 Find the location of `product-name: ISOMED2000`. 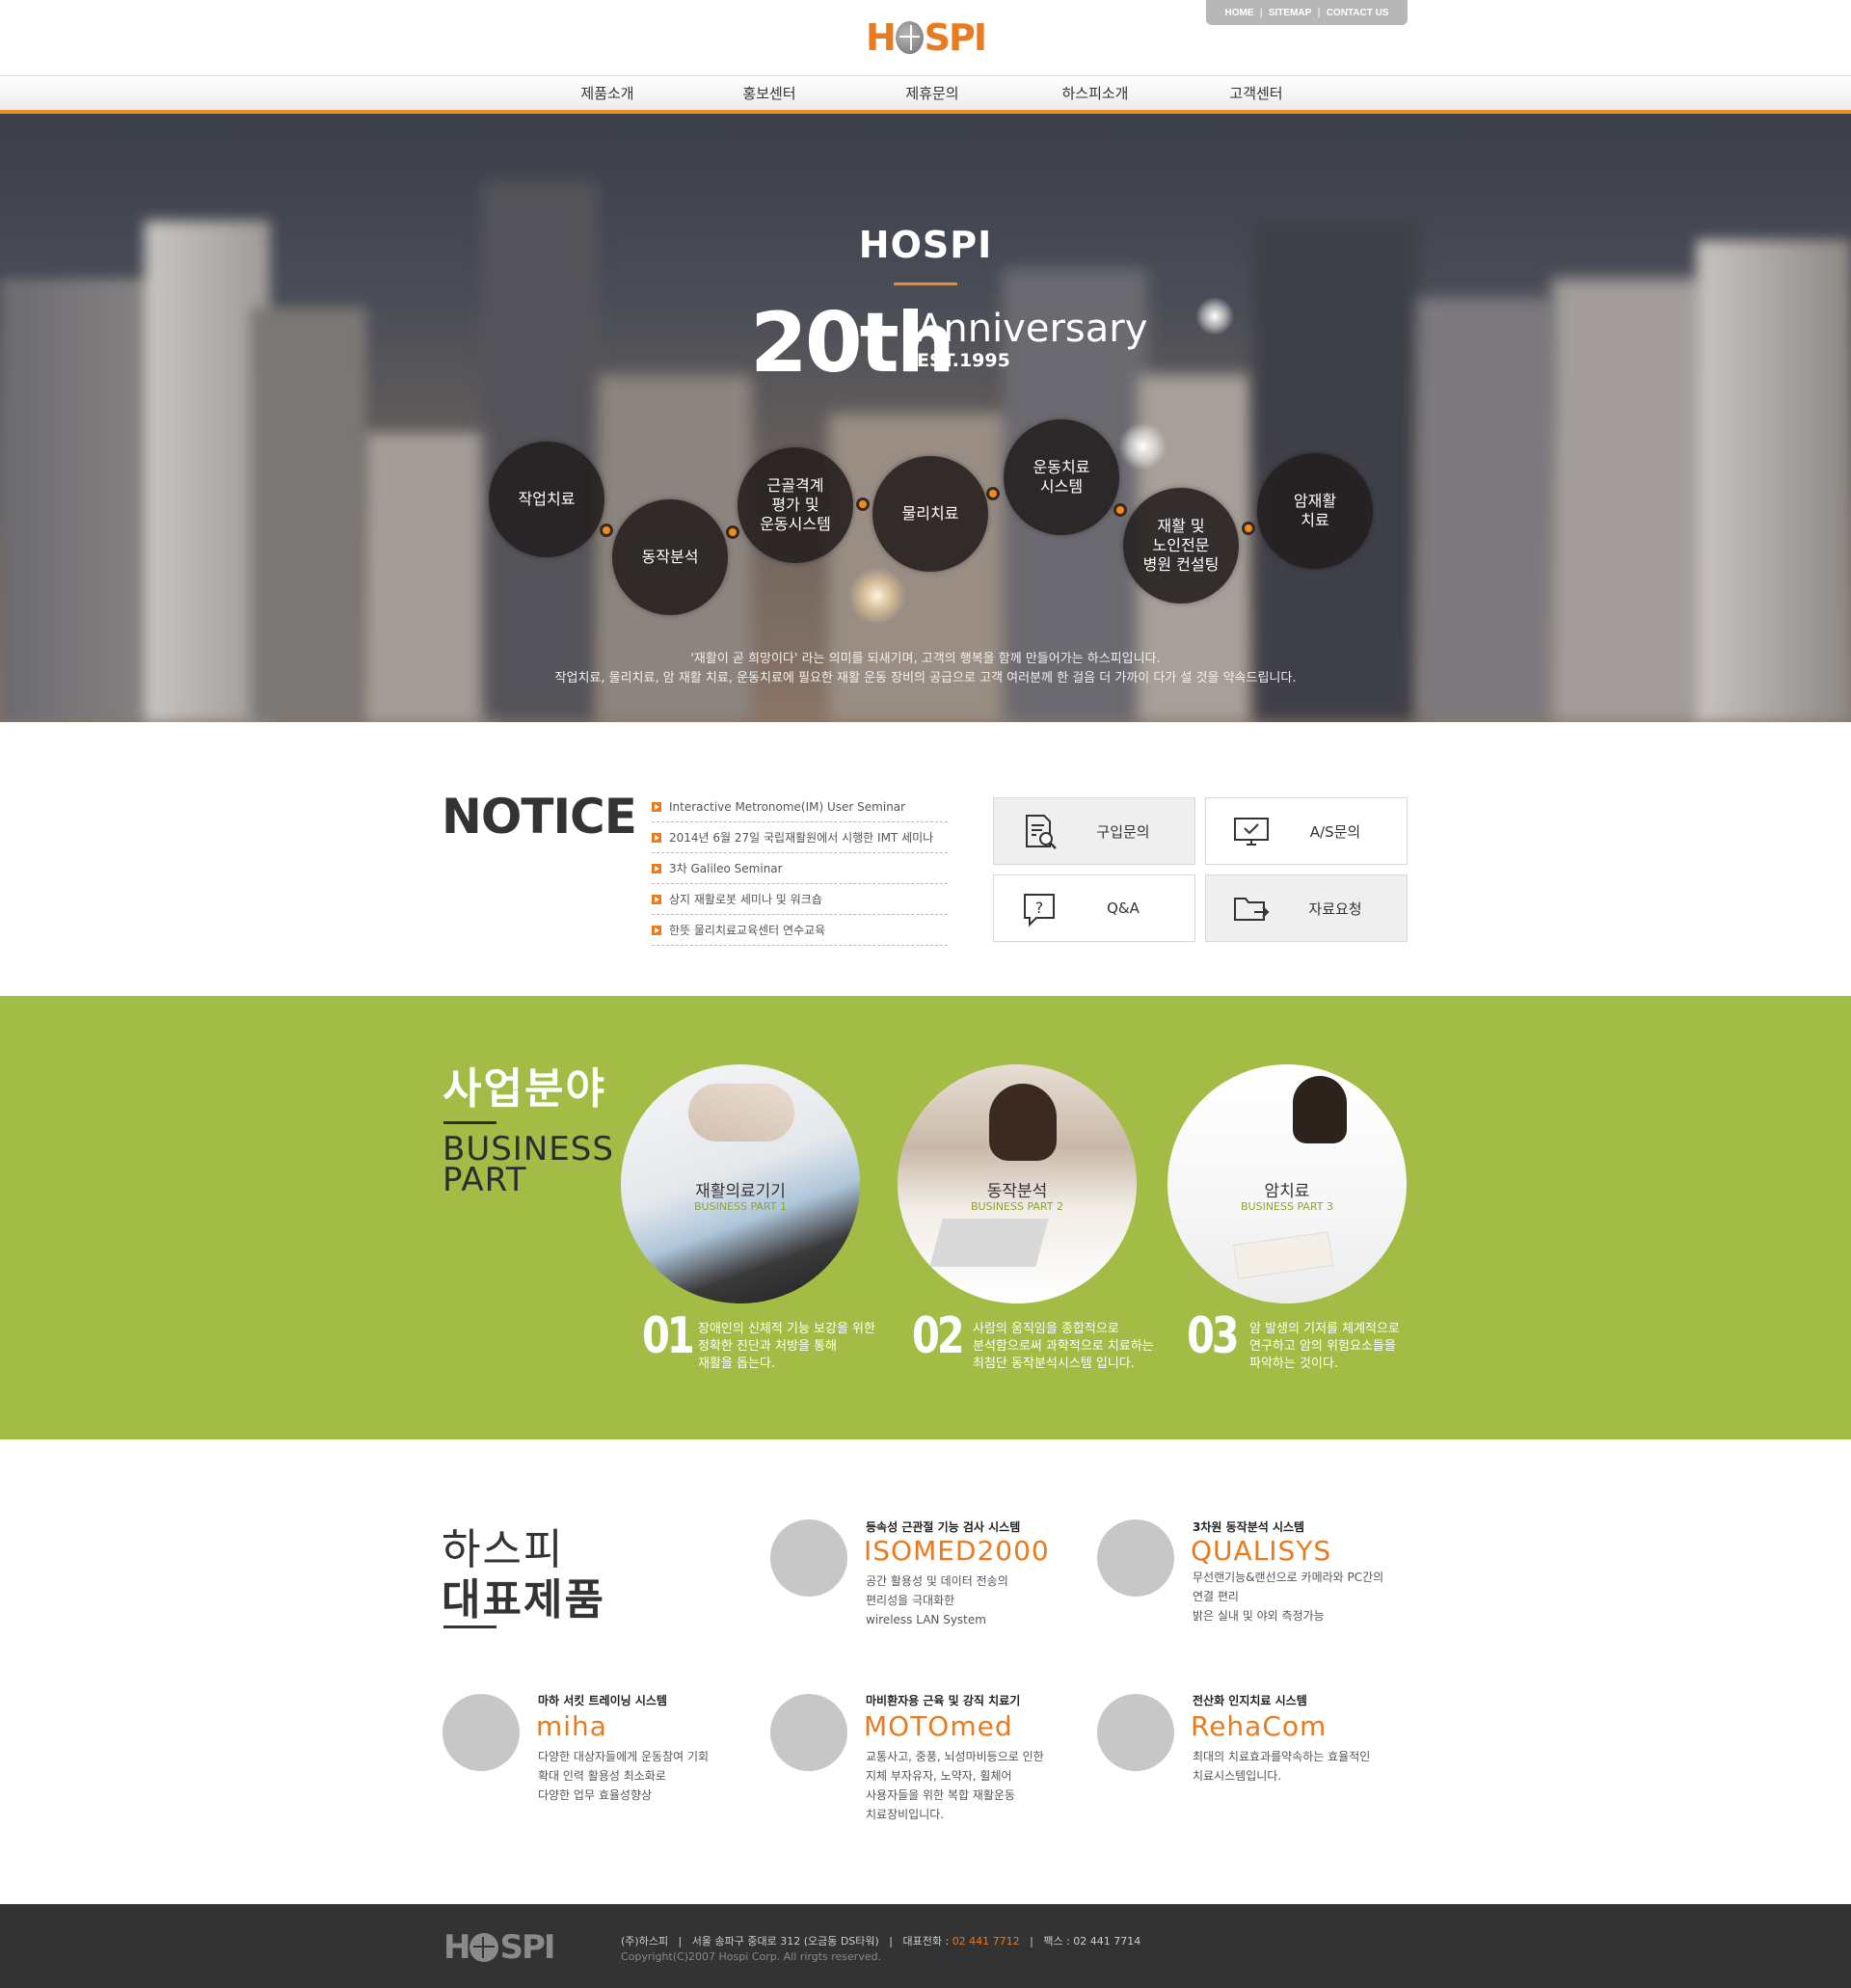

product-name: ISOMED2000 is located at coordinates (957, 1551).